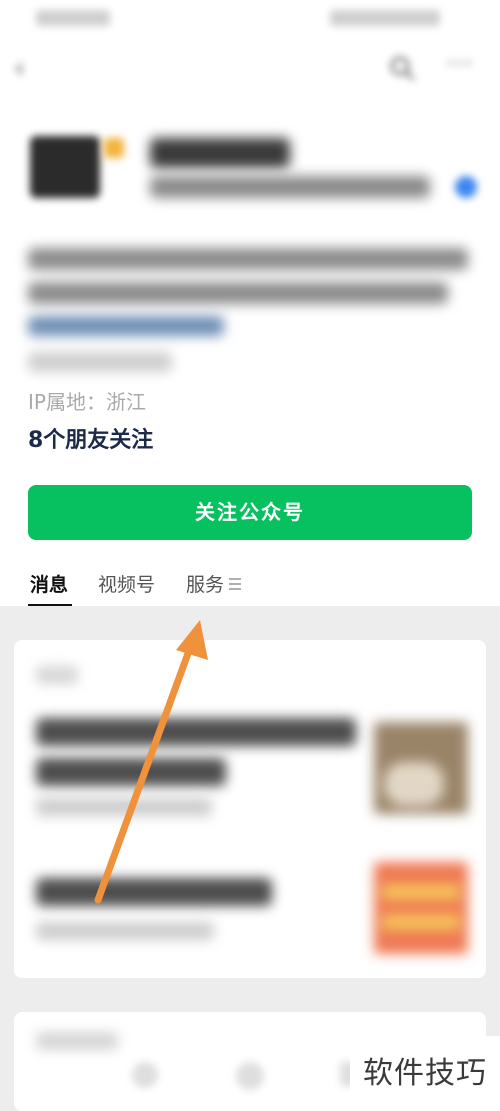  I want to click on account-avatar, so click(65, 167).